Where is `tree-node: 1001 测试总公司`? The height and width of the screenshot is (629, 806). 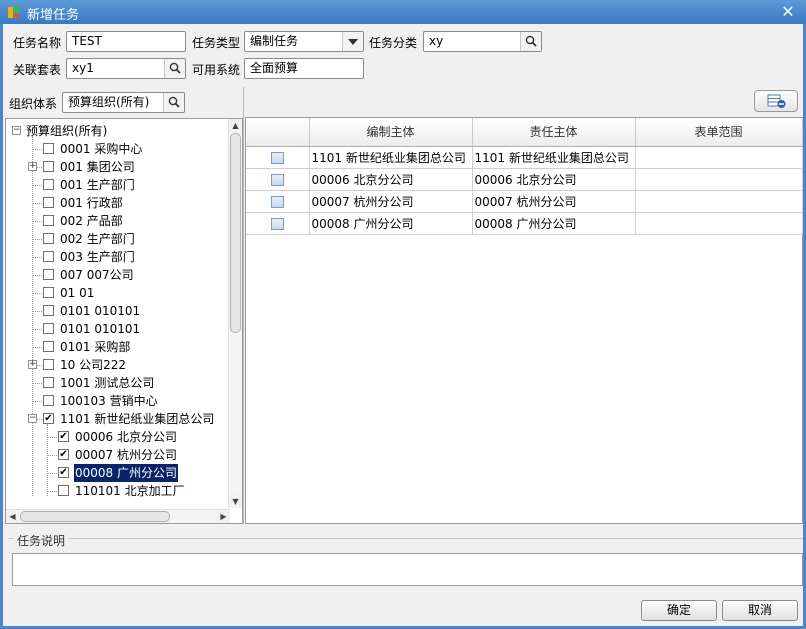
tree-node: 1001 测试总公司 is located at coordinates (118, 383).